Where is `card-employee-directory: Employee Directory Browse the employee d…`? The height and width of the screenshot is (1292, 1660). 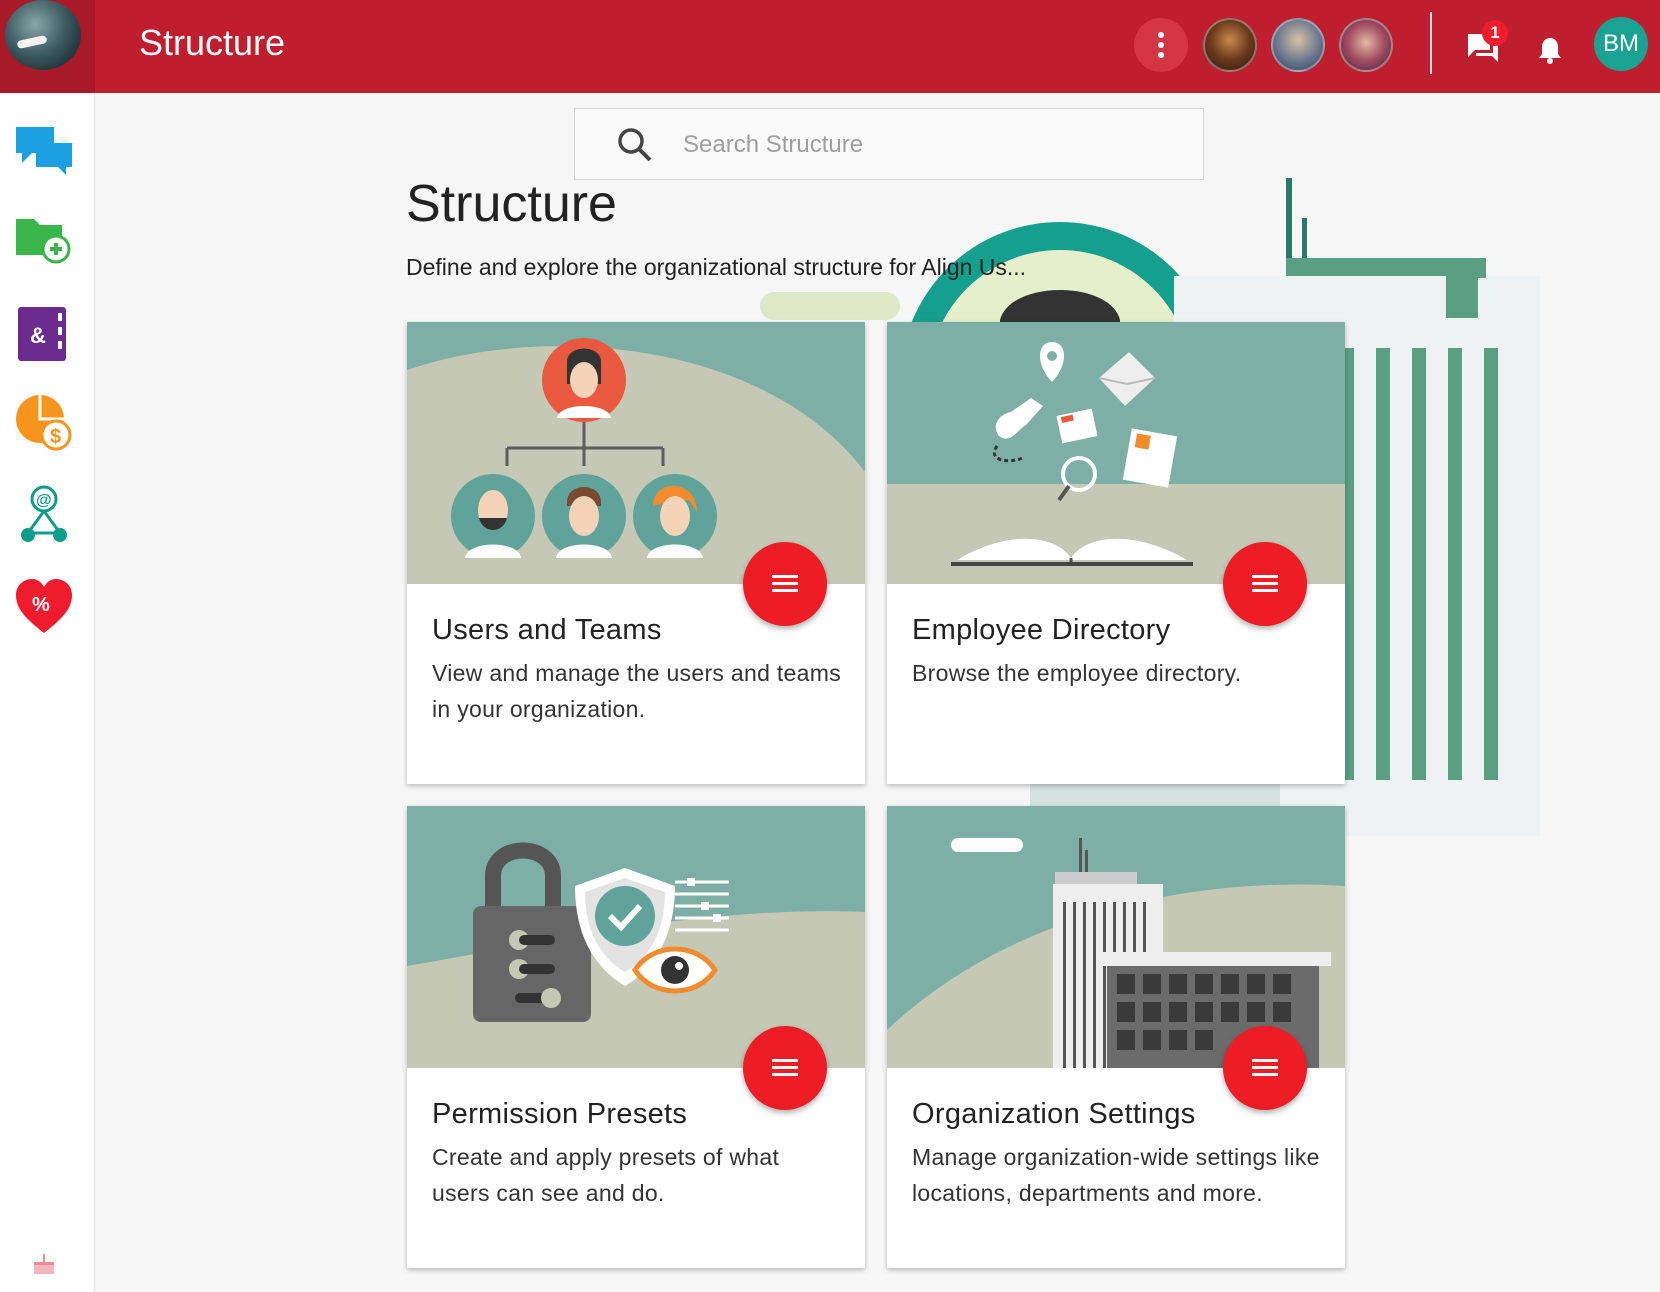
card-employee-directory: Employee Directory Browse the employee d… is located at coordinates (1116, 553).